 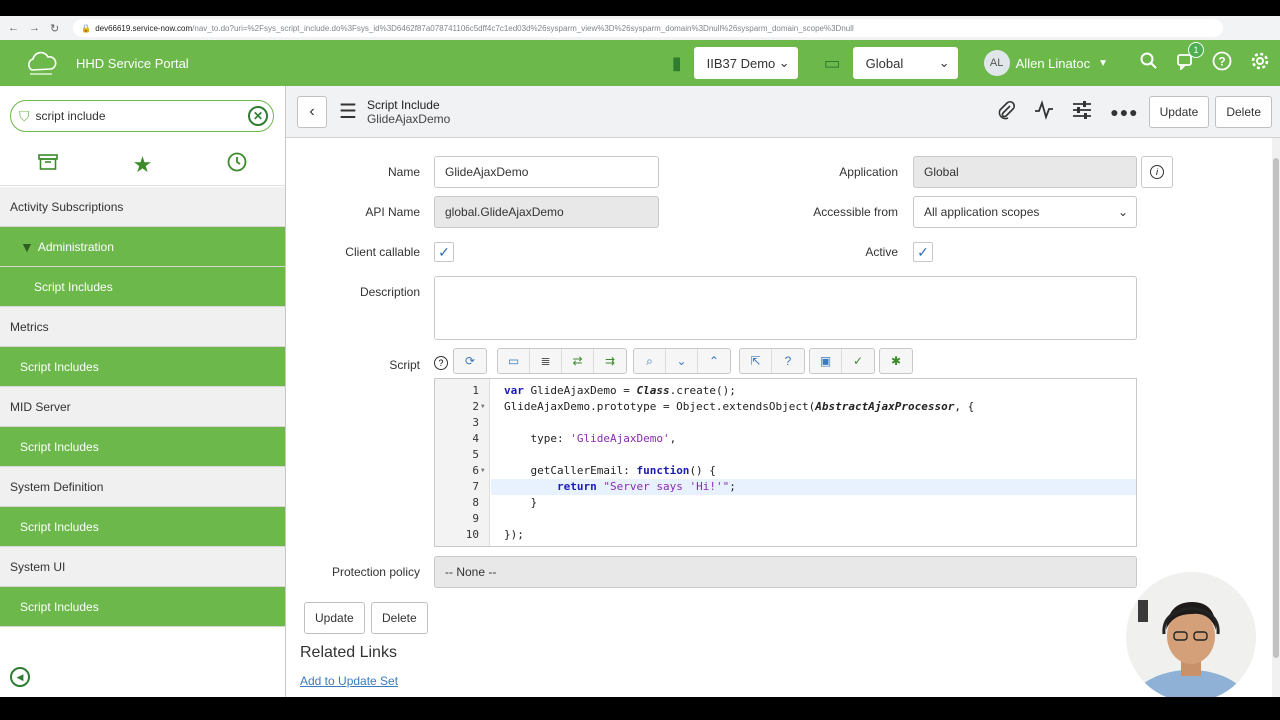 What do you see at coordinates (41, 63) in the screenshot?
I see `cloud-logo-icon` at bounding box center [41, 63].